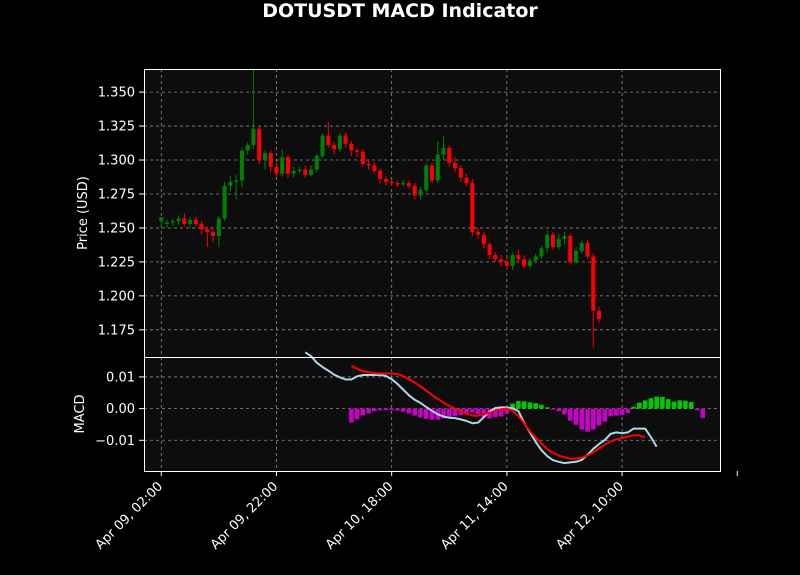 The width and height of the screenshot is (800, 575). Describe the element at coordinates (129, 515) in the screenshot. I see `x-tick-label: Apr 09, 02:00` at that location.